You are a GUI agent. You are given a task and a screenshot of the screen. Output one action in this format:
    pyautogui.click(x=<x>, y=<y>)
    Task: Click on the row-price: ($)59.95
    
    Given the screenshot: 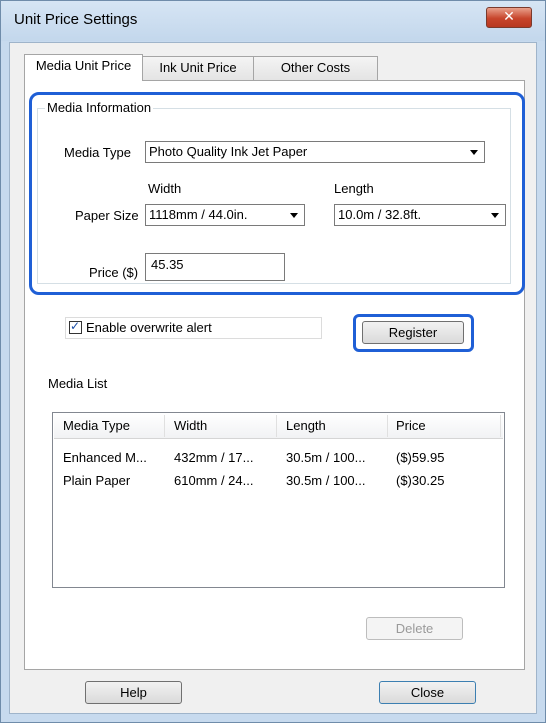 What is the action you would take?
    pyautogui.click(x=420, y=457)
    